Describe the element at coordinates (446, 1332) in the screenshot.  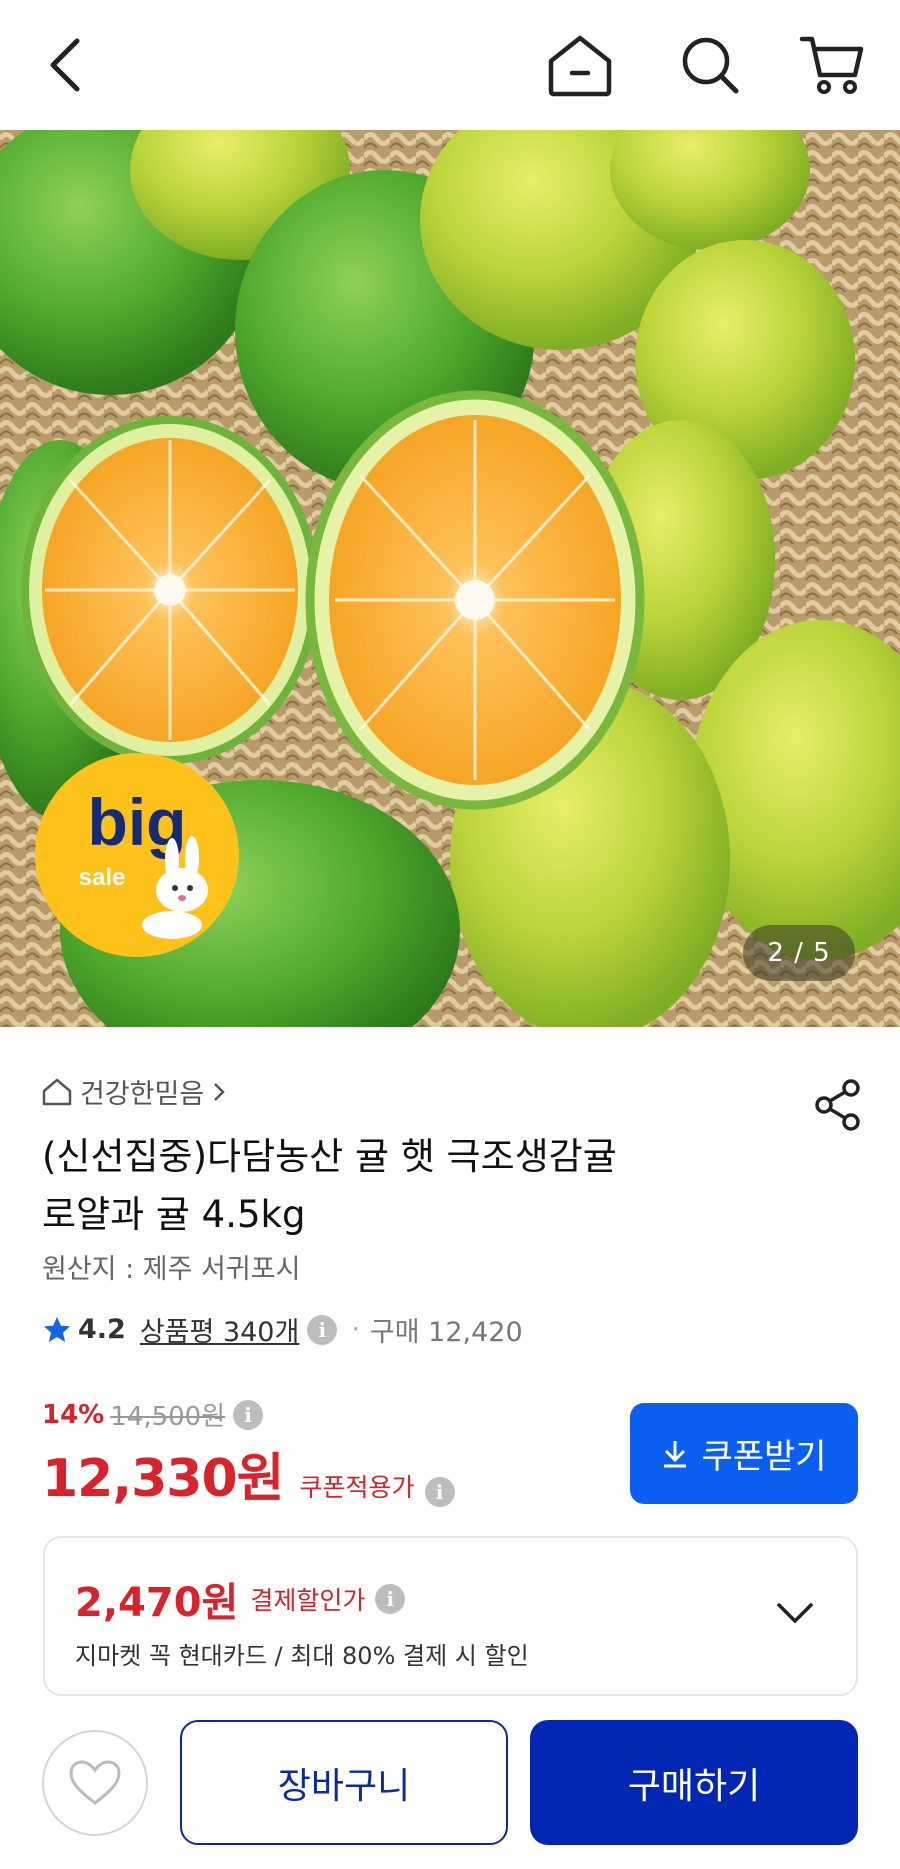
I see `purchase-count: 구매 12,420` at that location.